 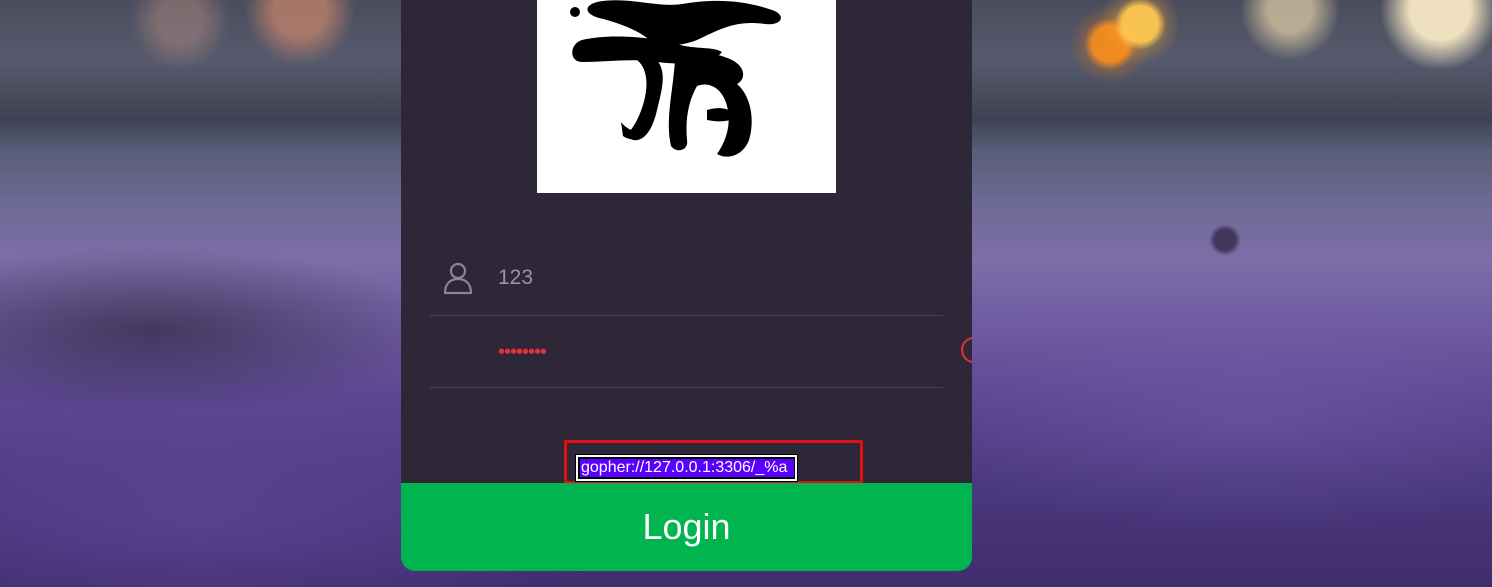 What do you see at coordinates (701, 351) in the screenshot?
I see `password-row: ••••••••` at bounding box center [701, 351].